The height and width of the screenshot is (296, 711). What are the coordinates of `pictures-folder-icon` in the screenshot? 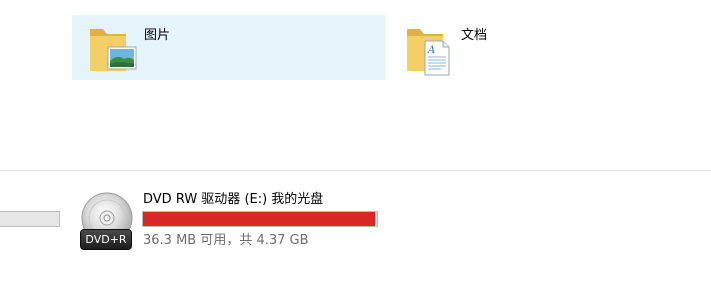 It's located at (113, 50).